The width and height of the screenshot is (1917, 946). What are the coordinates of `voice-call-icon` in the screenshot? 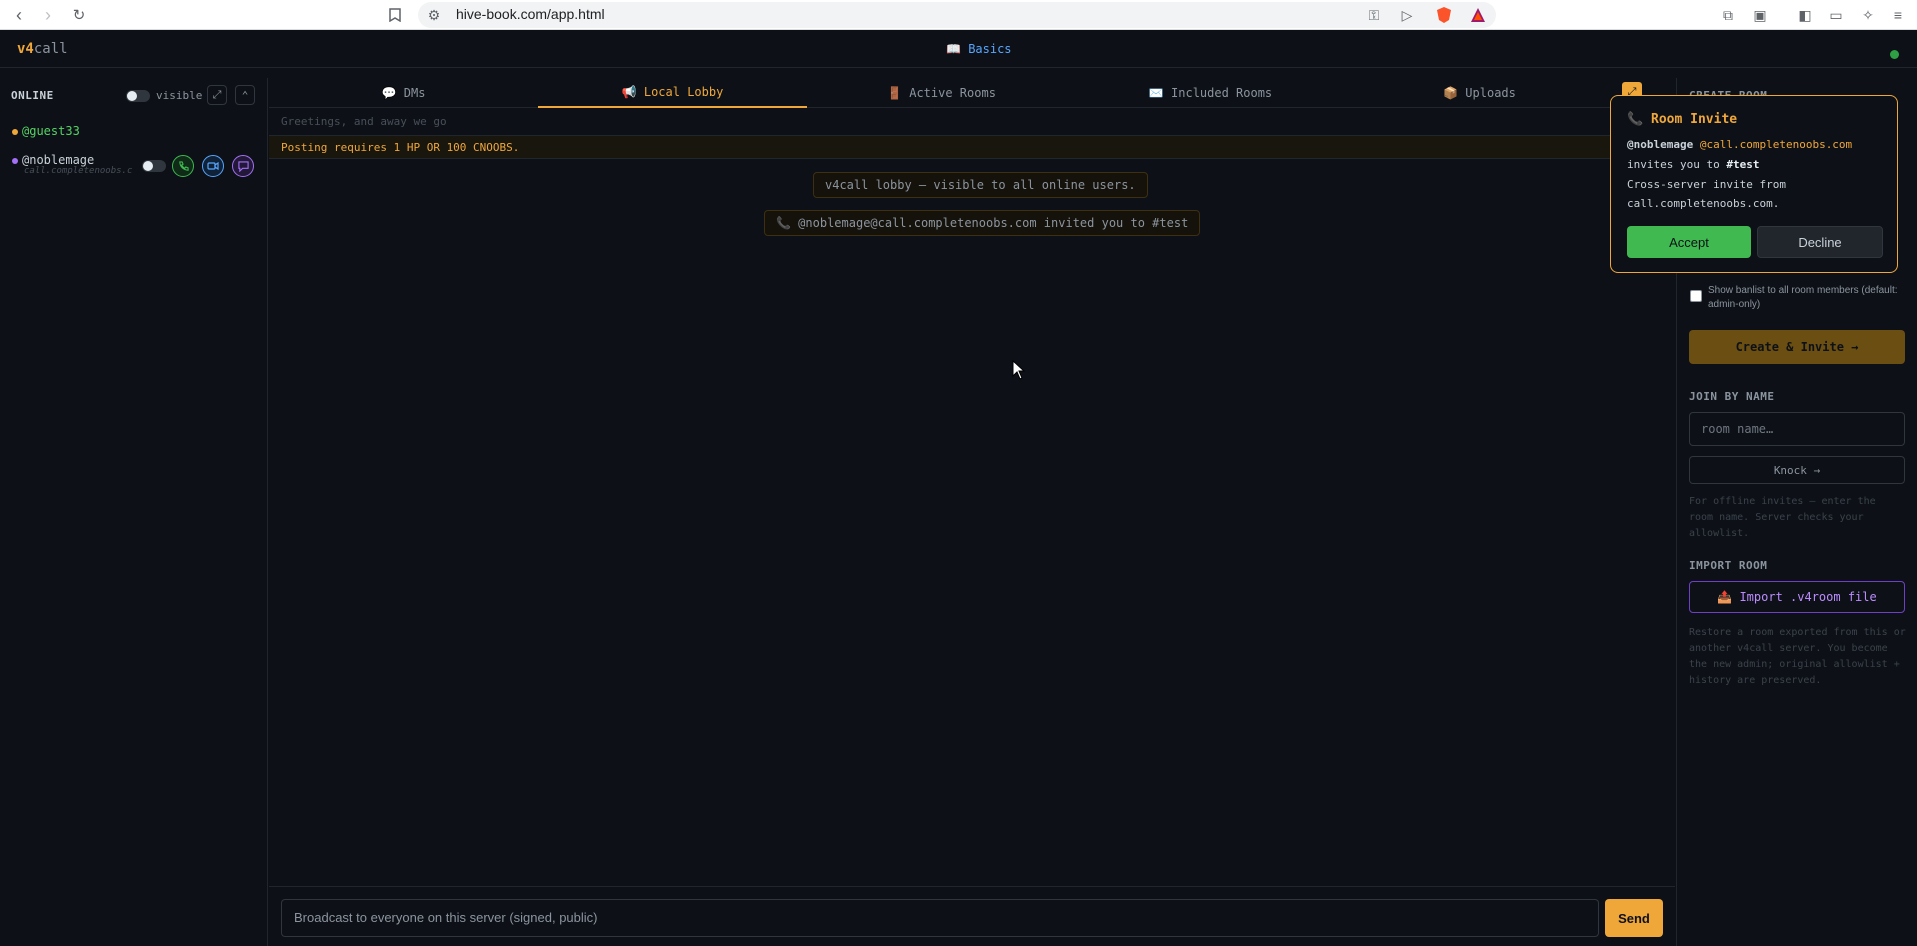 It's located at (183, 166).